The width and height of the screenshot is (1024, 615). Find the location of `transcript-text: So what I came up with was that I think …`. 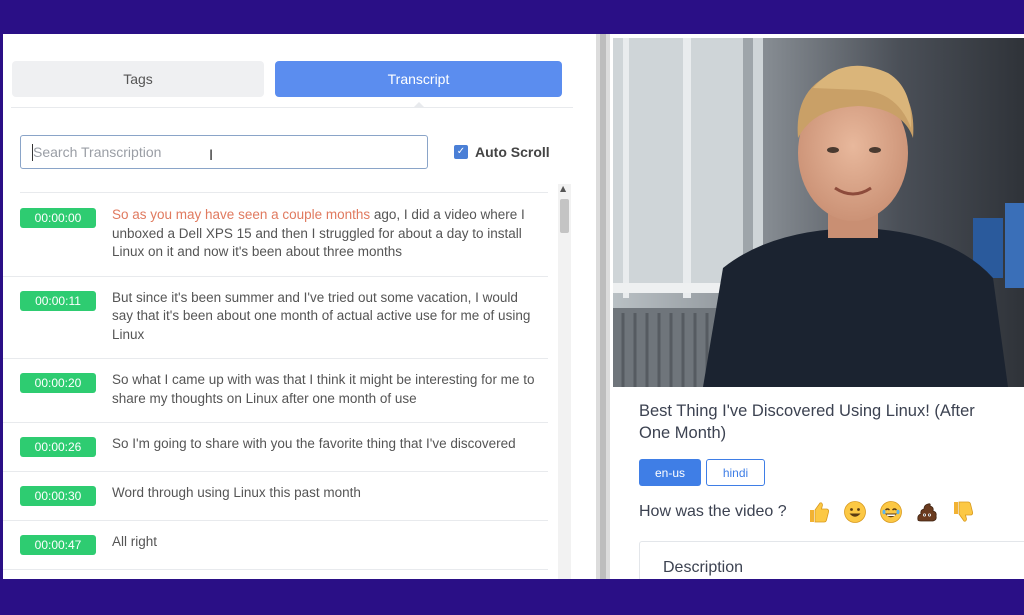

transcript-text: So what I came up with was that I think … is located at coordinates (323, 389).